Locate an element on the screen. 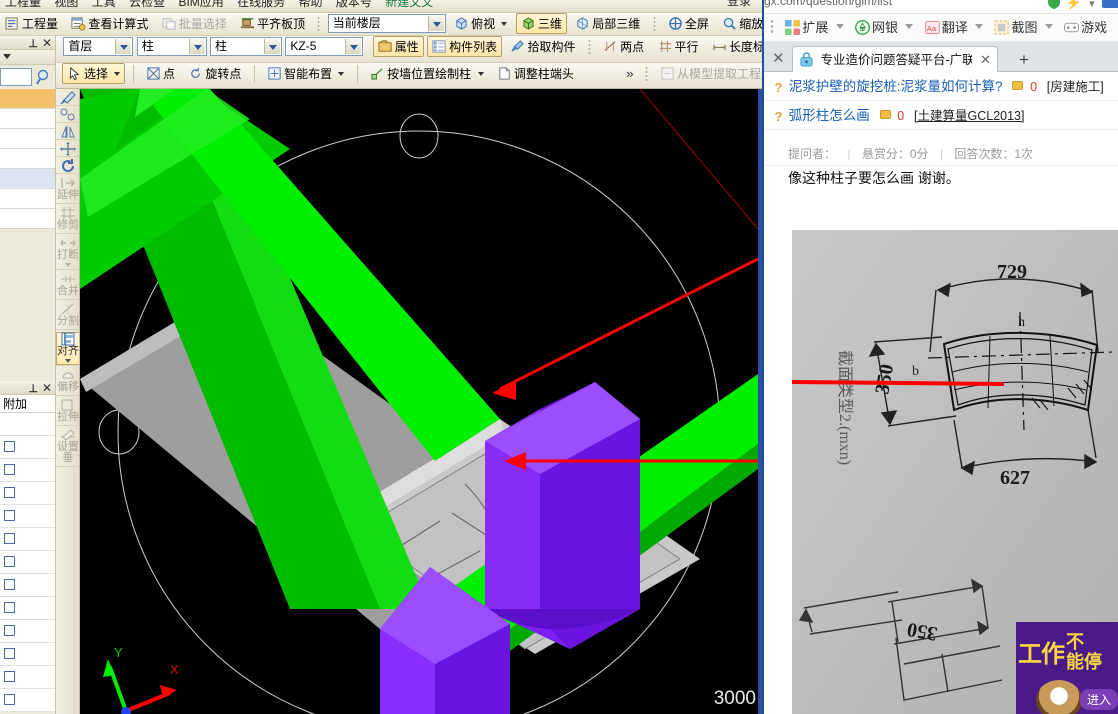 The width and height of the screenshot is (1118, 714). toolbar-button-adjust-column-end: 调整柱端头 is located at coordinates (535, 73).